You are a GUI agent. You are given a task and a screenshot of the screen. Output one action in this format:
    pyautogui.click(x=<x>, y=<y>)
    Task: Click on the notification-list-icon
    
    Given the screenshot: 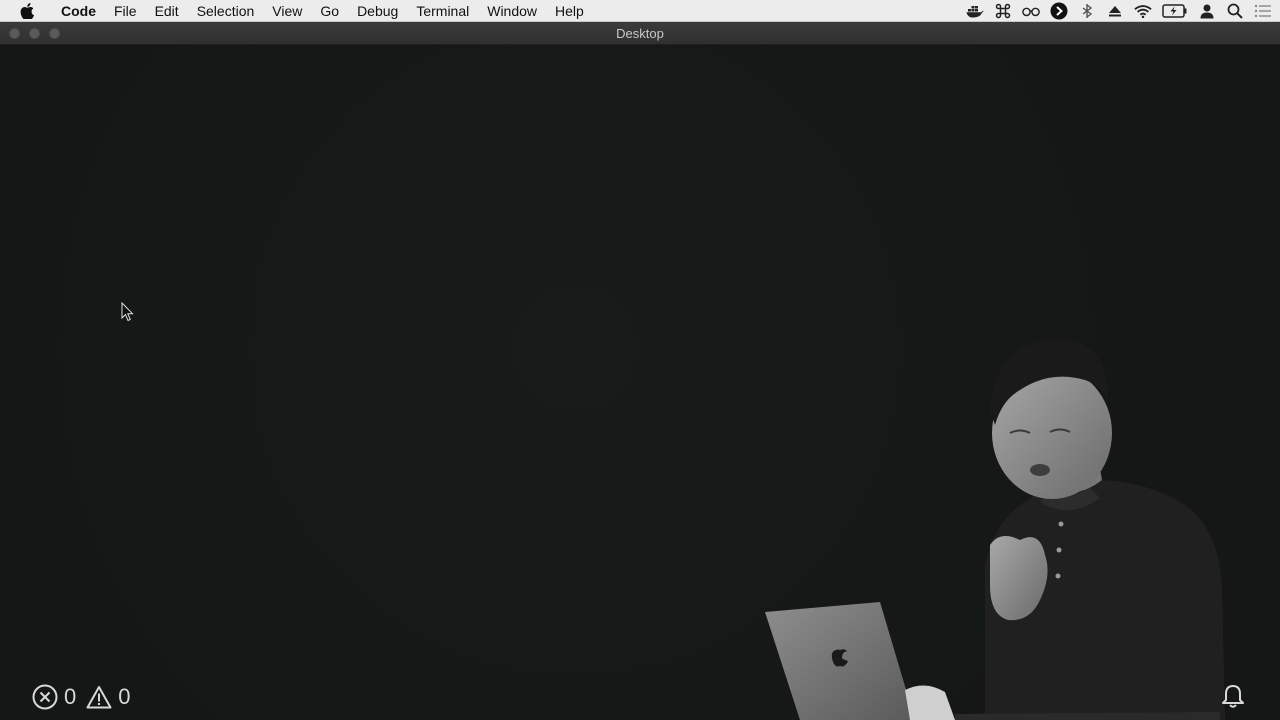 What is the action you would take?
    pyautogui.click(x=1263, y=11)
    